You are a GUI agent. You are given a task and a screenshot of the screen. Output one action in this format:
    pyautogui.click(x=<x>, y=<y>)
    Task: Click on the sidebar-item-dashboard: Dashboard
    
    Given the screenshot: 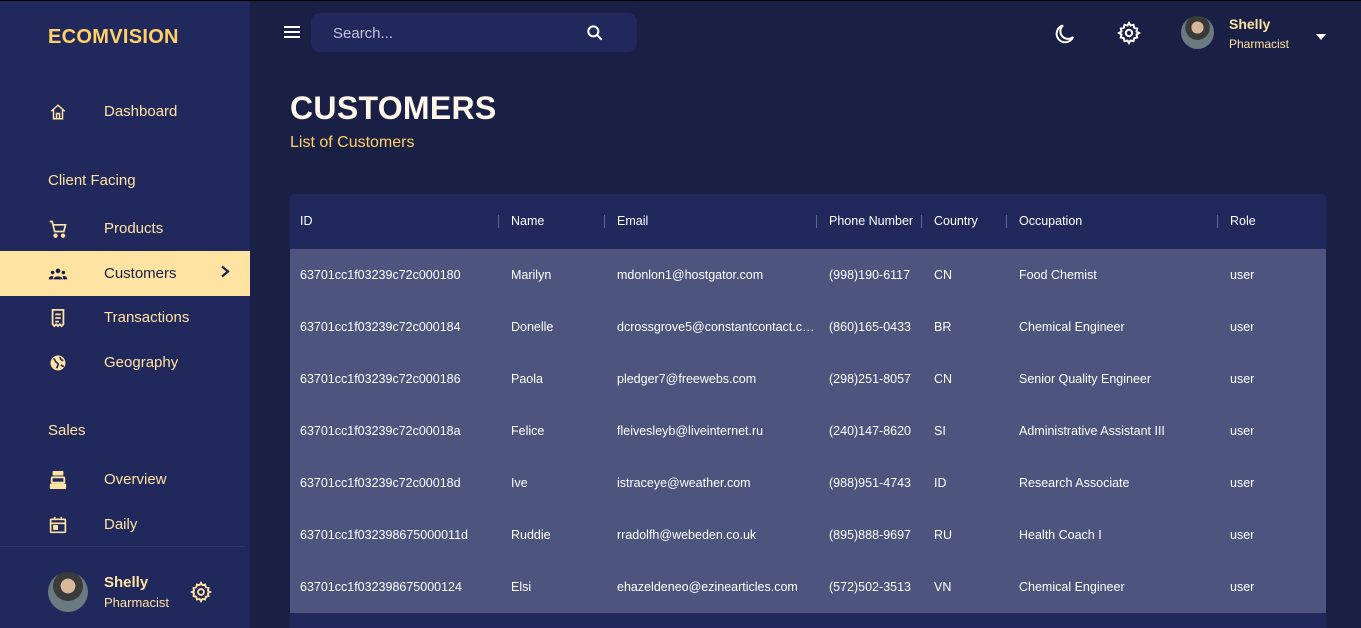 What is the action you would take?
    pyautogui.click(x=125, y=111)
    